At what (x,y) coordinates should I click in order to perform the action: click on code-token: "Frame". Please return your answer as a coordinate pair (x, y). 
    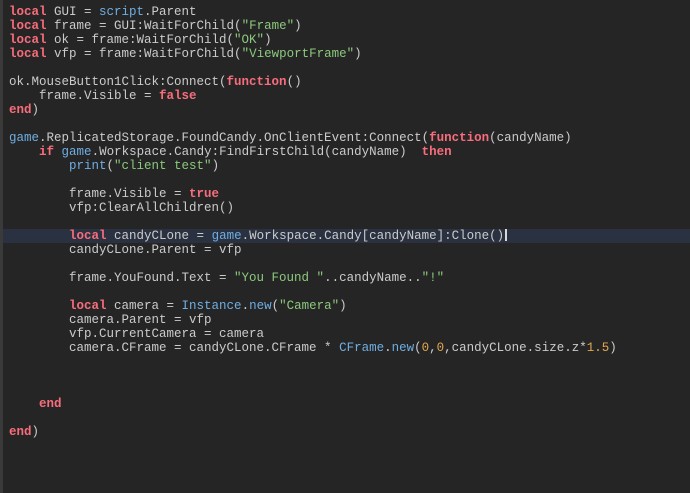
    Looking at the image, I should click on (268, 26).